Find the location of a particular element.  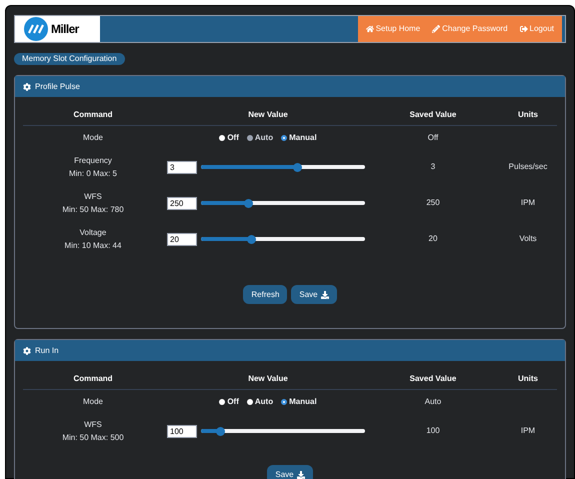

value-input: 250 is located at coordinates (182, 203).